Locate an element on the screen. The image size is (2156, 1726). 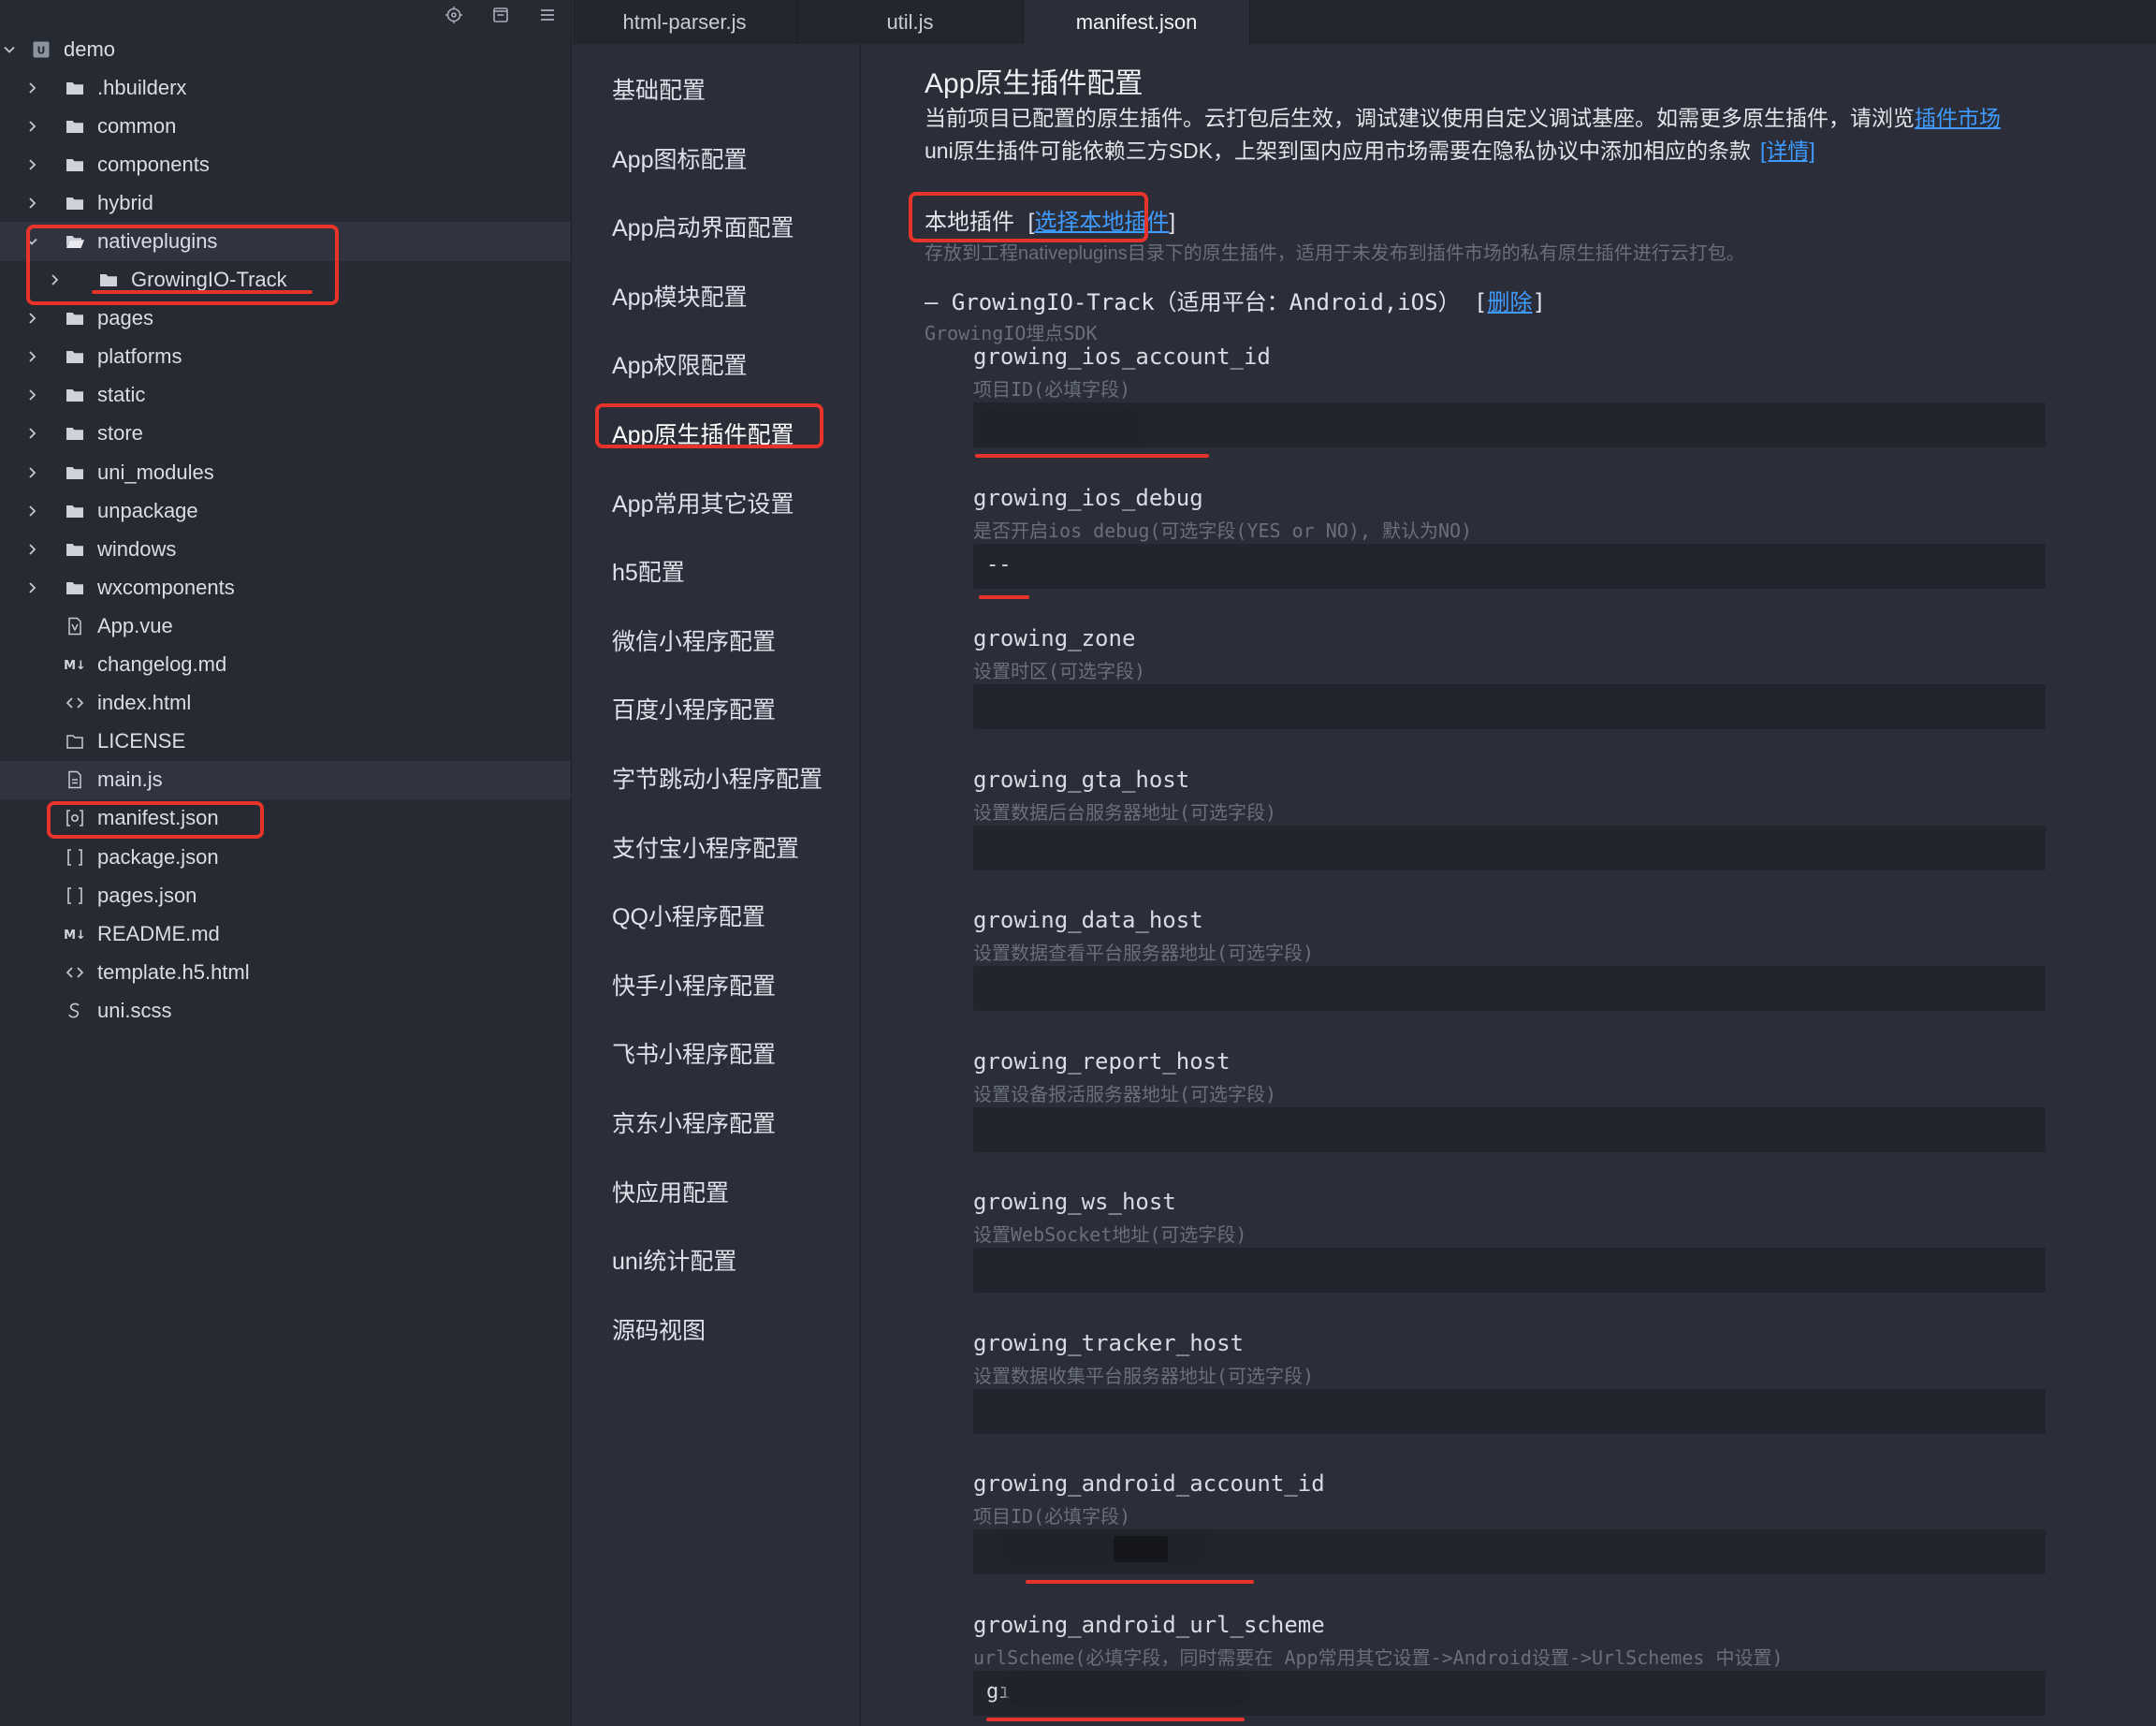
tree-item-growingio-track: GrowingIO-Track is located at coordinates (285, 280).